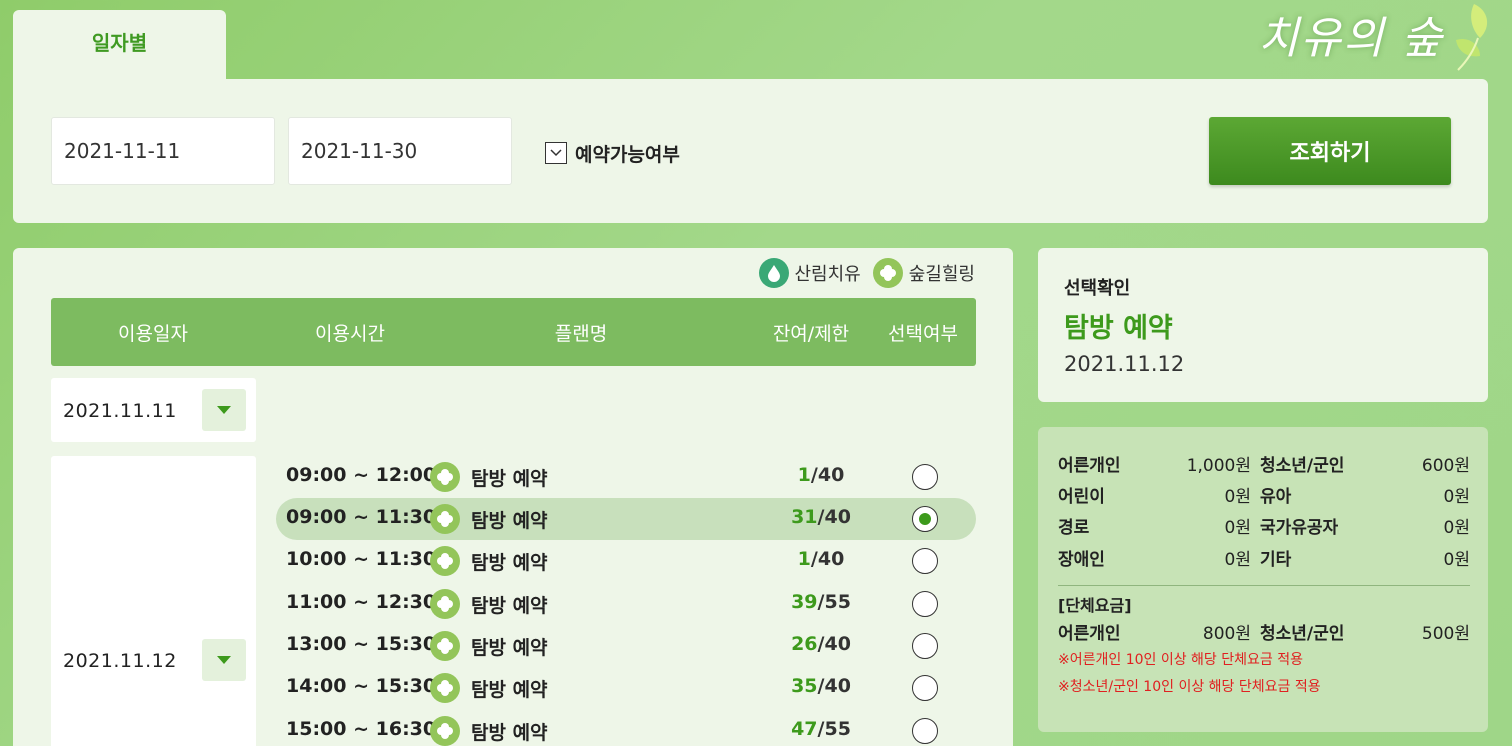 This screenshot has height=746, width=1512. Describe the element at coordinates (1180, 660) in the screenshot. I see `group-note: ※어른개인 10인 이상 해당 단체요금 적용` at that location.